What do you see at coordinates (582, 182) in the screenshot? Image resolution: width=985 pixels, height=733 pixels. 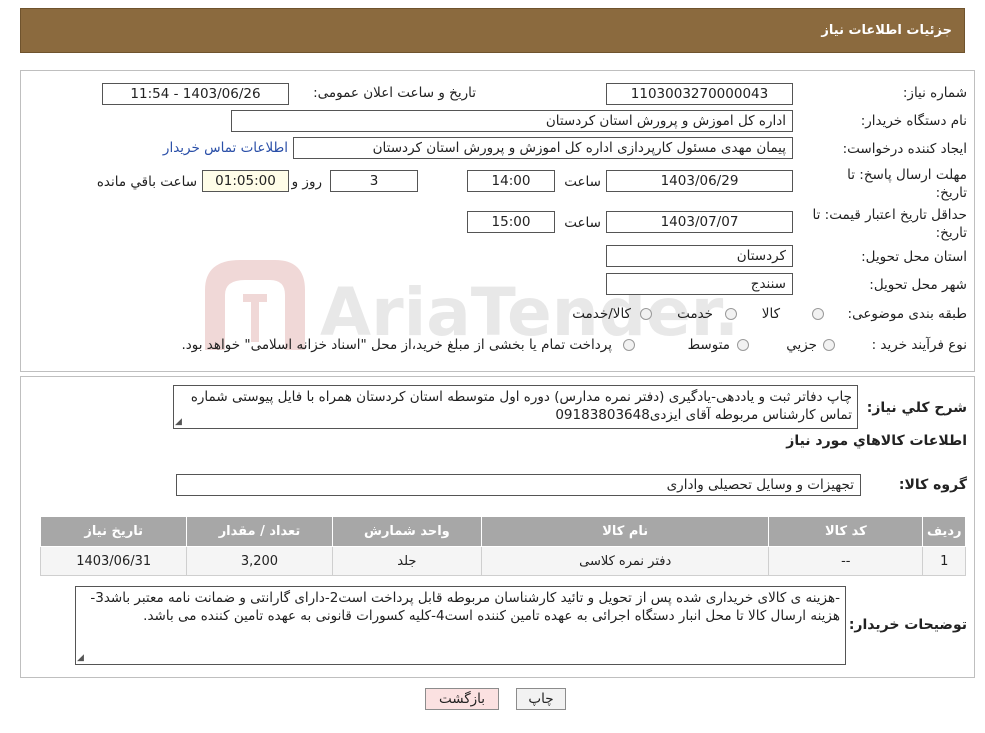 I see `deadline-time-label: ساعت` at bounding box center [582, 182].